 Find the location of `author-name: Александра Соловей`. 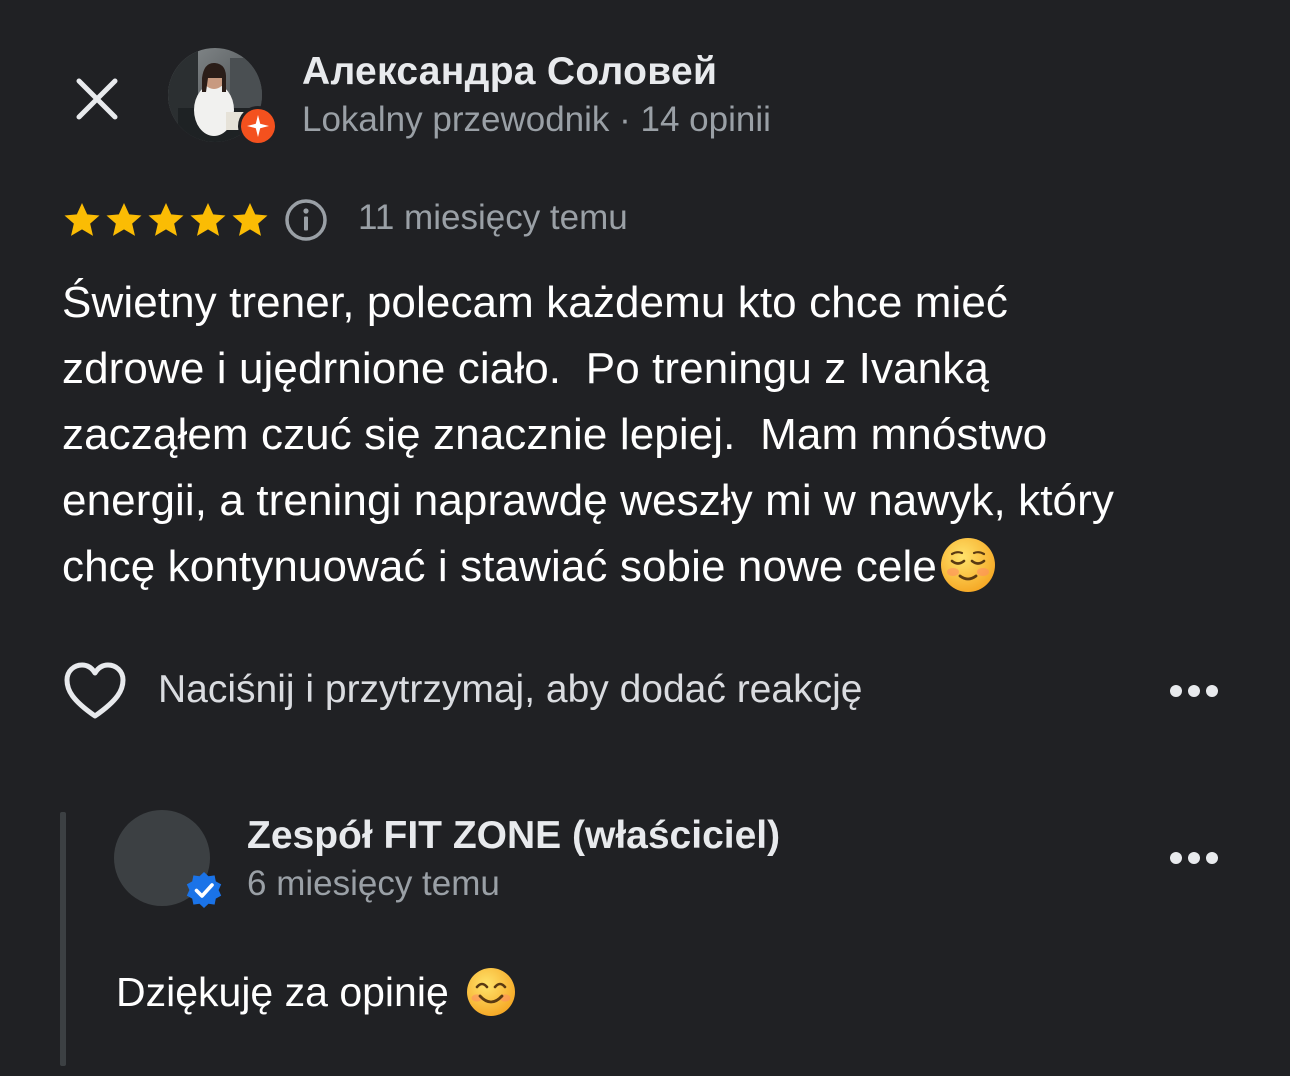

author-name: Александра Соловей is located at coordinates (509, 72).